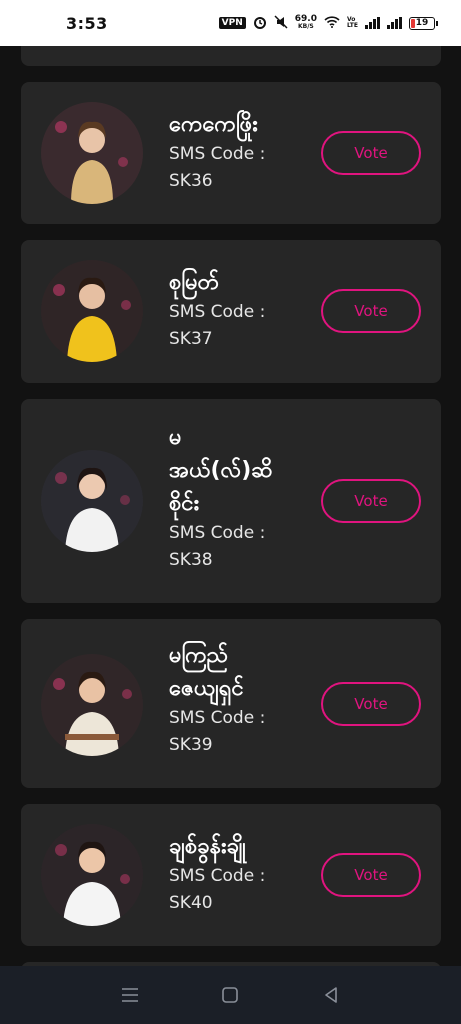 This screenshot has width=461, height=1024. I want to click on battery-indicator: 19, so click(423, 23).